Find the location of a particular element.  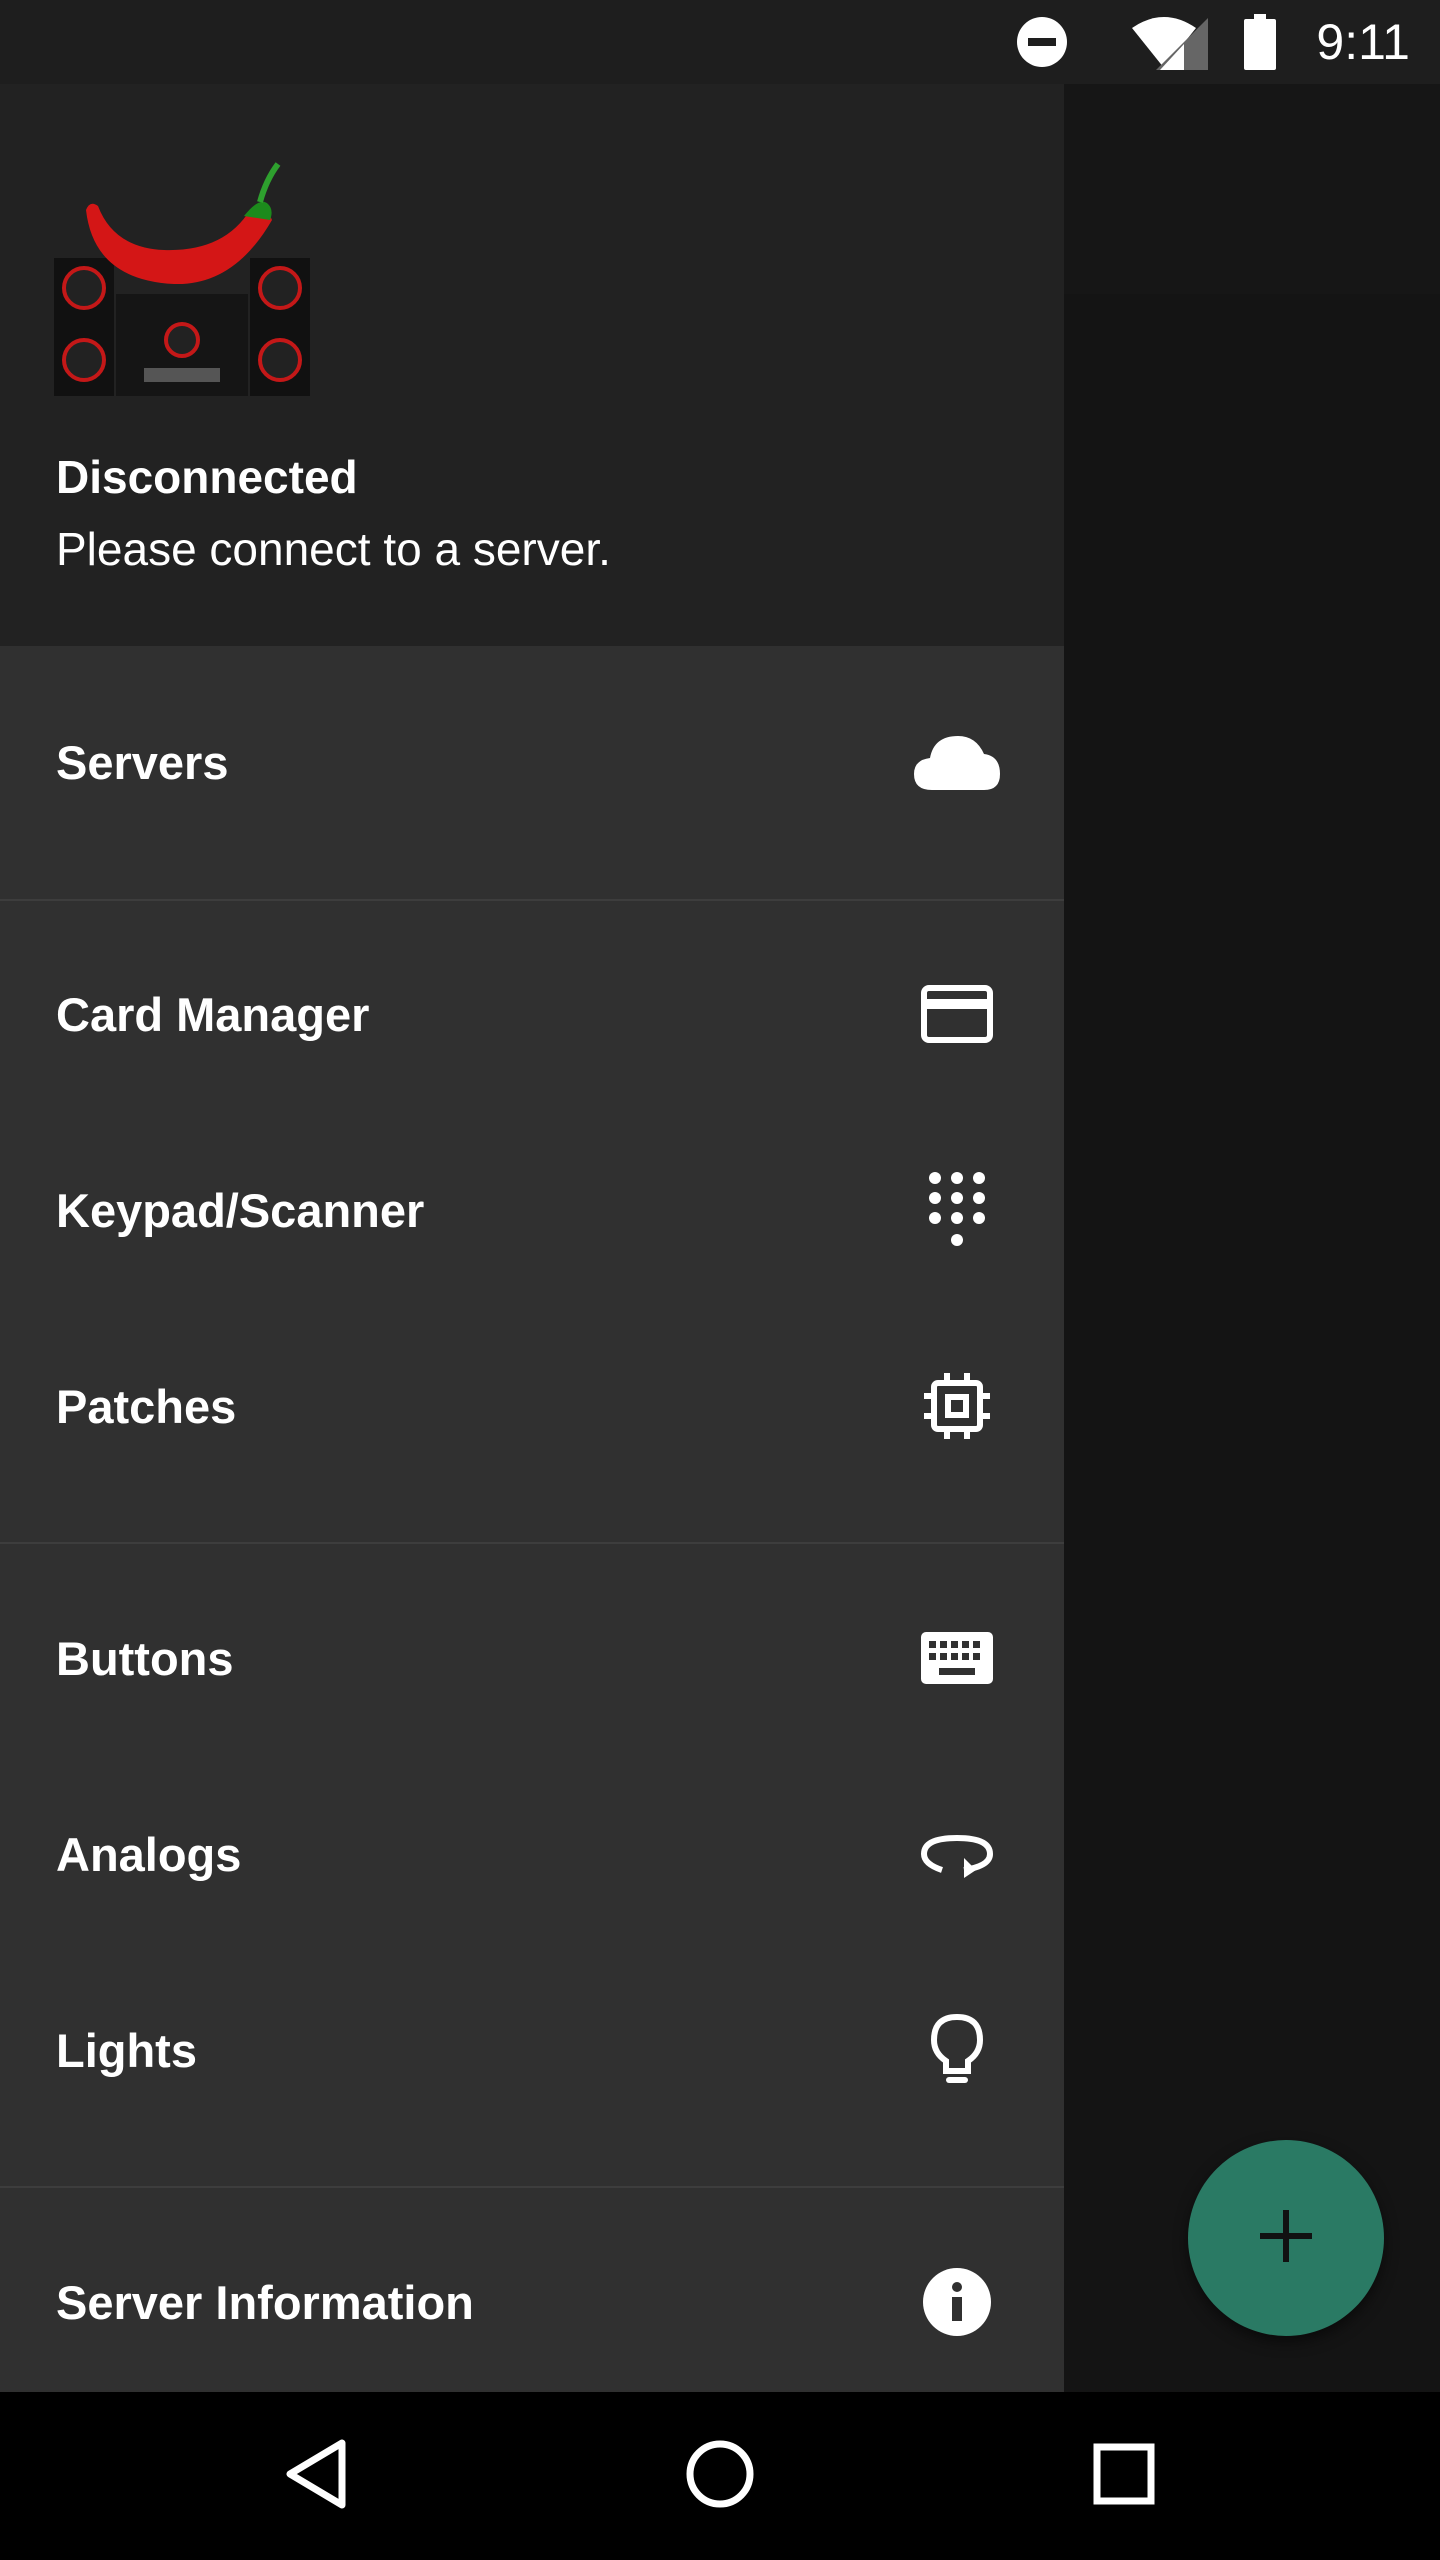

recents-button is located at coordinates (1124, 2476).